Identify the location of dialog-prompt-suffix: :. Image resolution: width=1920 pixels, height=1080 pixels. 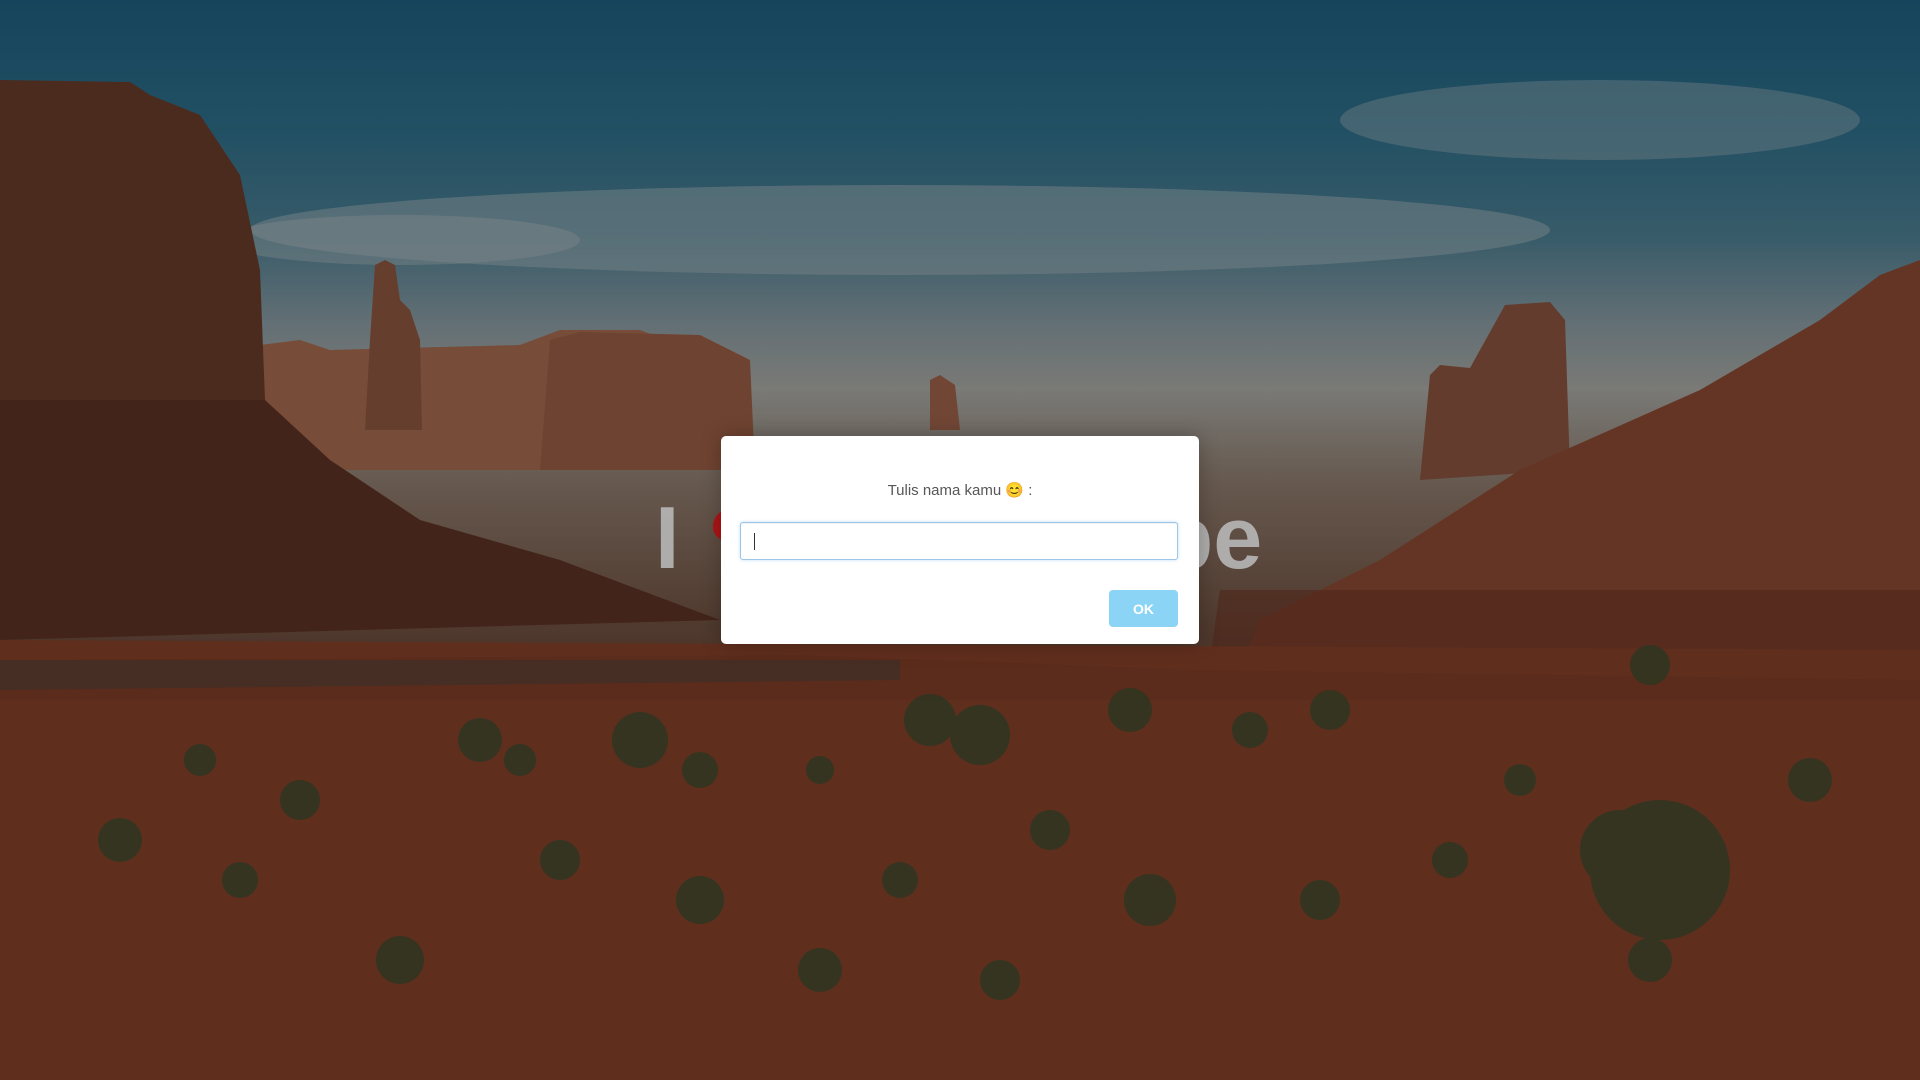
(1030, 490).